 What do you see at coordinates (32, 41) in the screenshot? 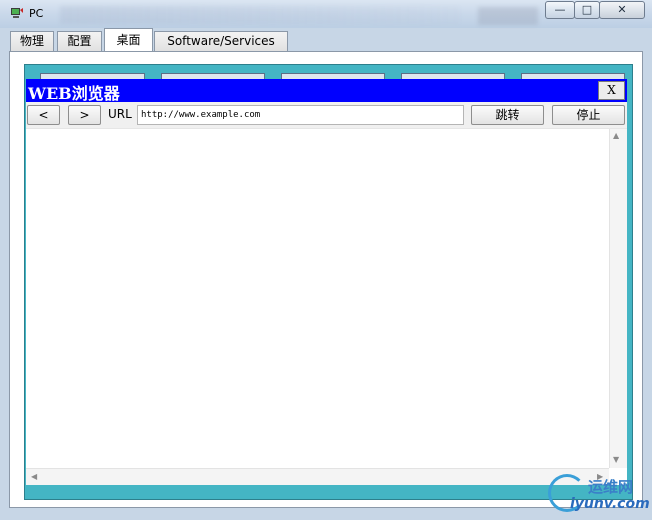
I see `tab-physical: 物理` at bounding box center [32, 41].